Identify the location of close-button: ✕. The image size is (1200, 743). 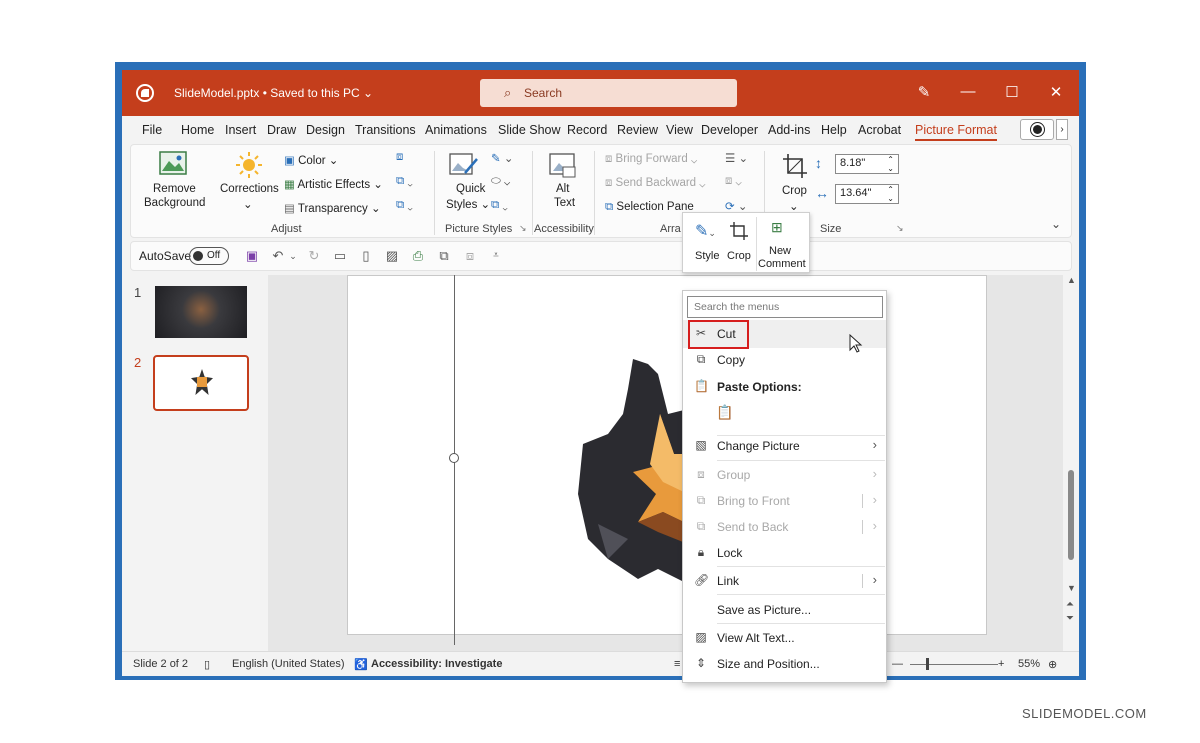
(1056, 92).